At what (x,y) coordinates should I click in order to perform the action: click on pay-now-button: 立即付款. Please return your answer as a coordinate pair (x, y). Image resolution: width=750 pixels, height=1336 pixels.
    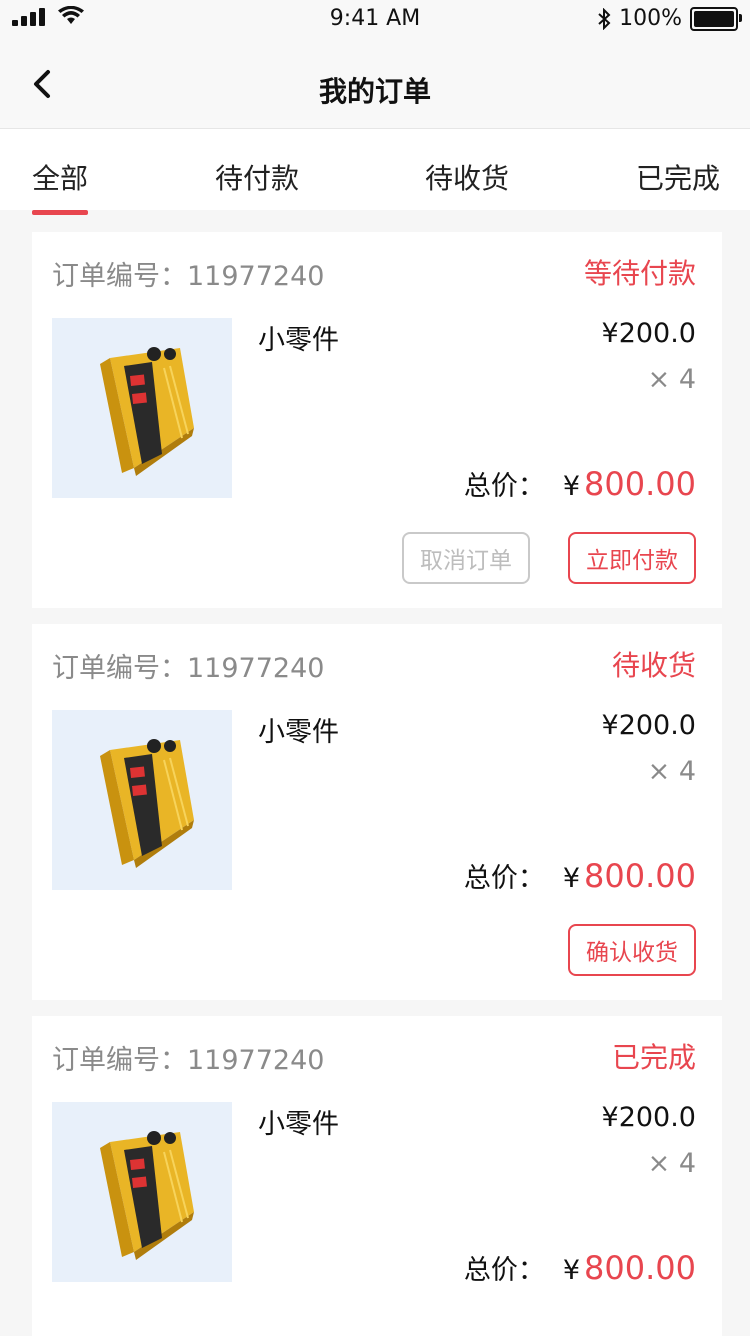
    Looking at the image, I should click on (632, 558).